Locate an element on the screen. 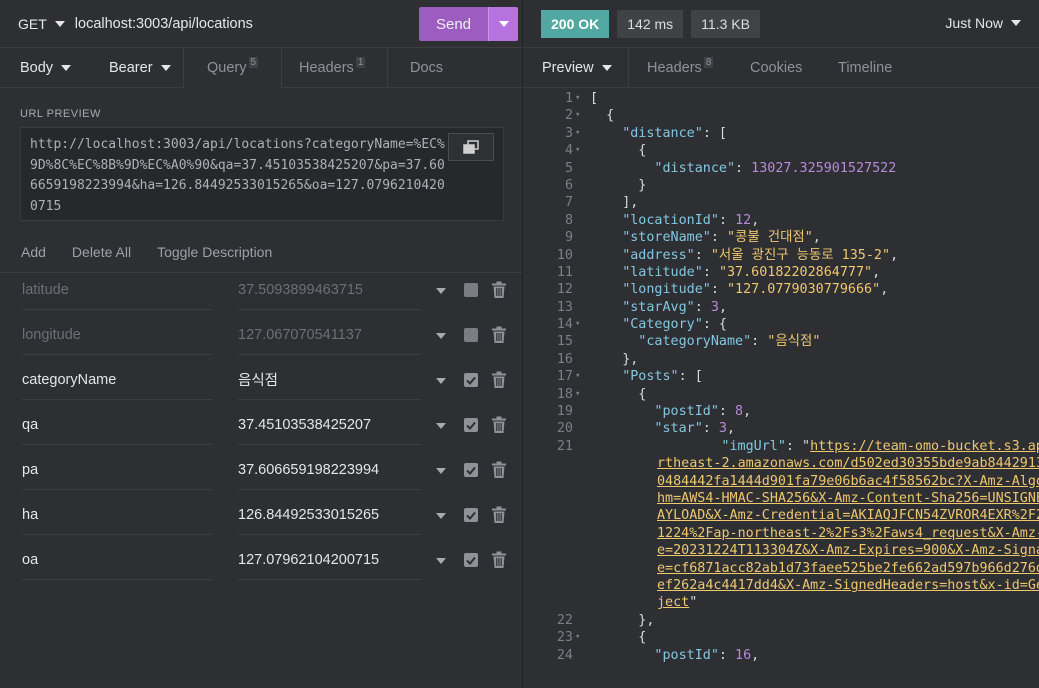 The width and height of the screenshot is (1039, 688). method-select: GET is located at coordinates (41, 24).